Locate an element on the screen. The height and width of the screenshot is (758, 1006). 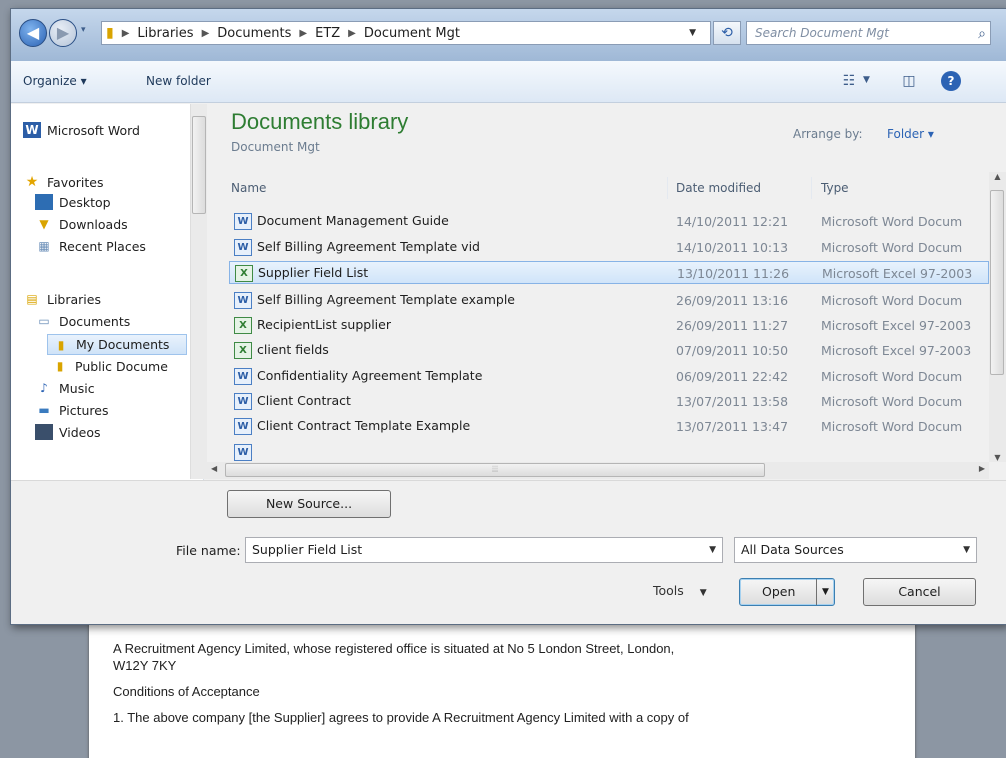
navigation-scrollbar is located at coordinates (198, 291).